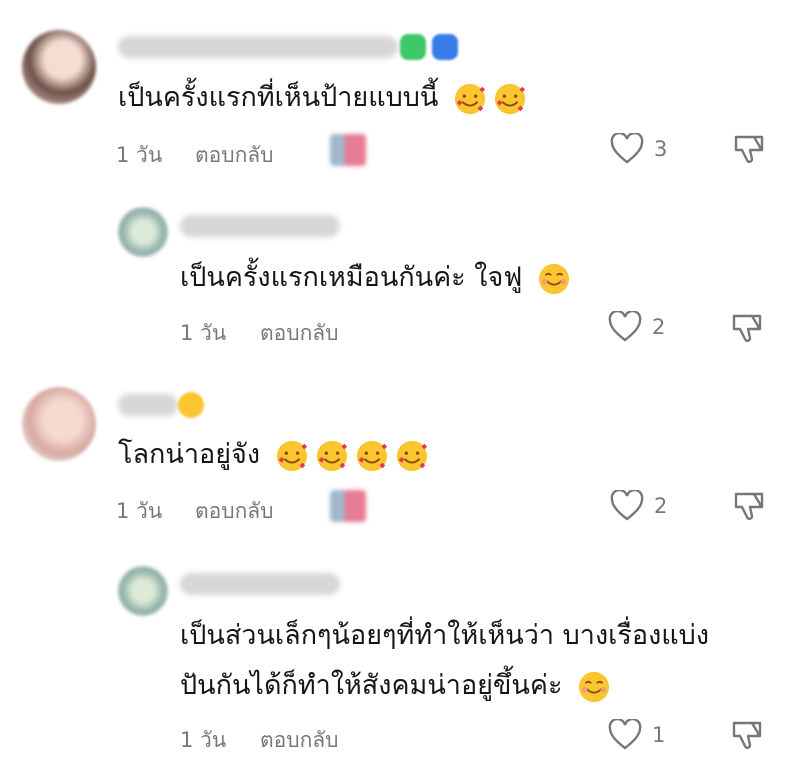 The height and width of the screenshot is (774, 800). What do you see at coordinates (395, 686) in the screenshot?
I see `comment-text-line-2: ปันกันได้ก็ทำให้สังคมน่าอยู่ขึ้นค่ะ` at bounding box center [395, 686].